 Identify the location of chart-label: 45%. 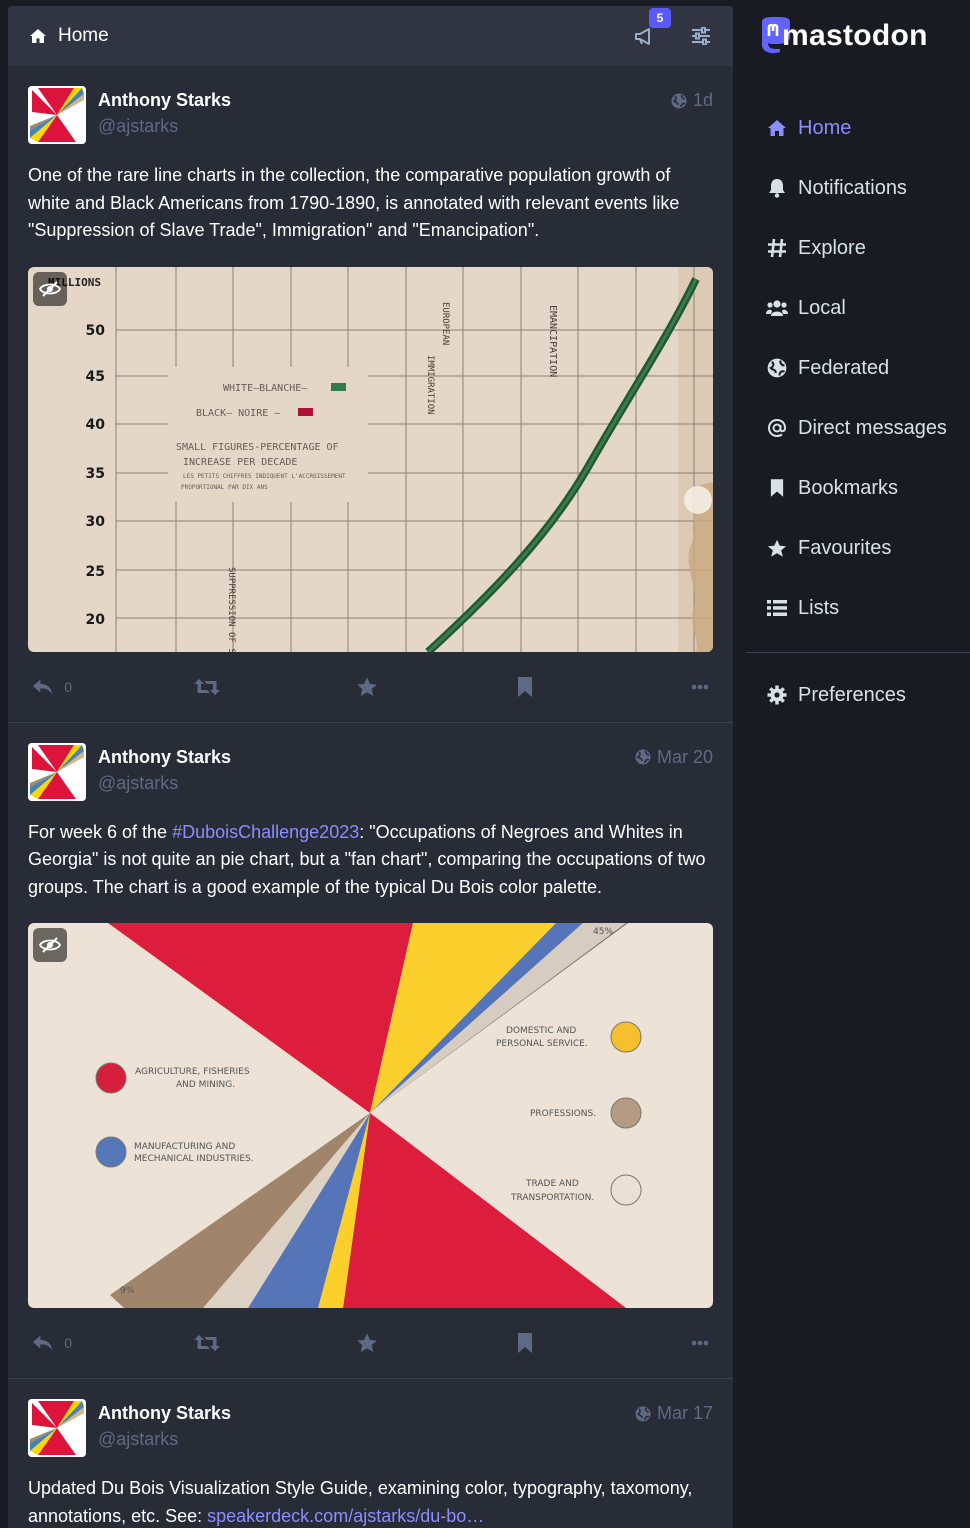
(603, 932).